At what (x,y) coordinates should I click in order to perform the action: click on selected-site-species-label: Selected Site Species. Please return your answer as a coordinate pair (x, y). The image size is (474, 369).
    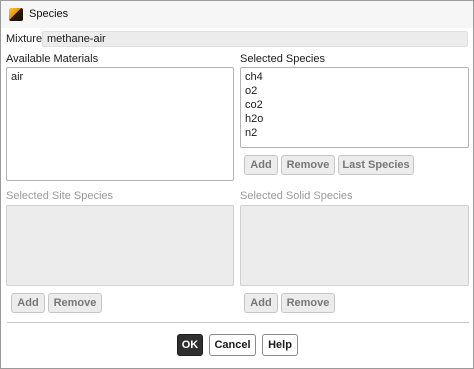
    Looking at the image, I should click on (60, 196).